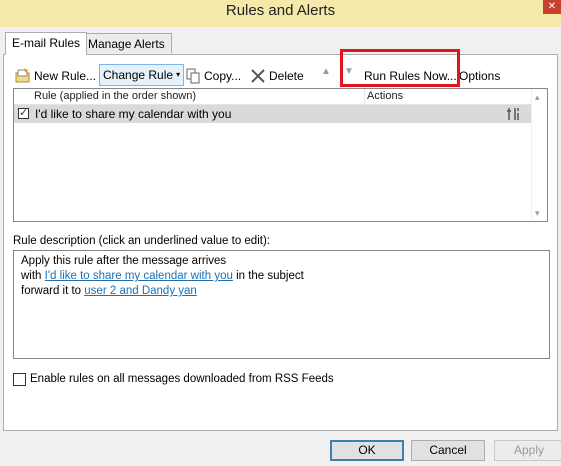  Describe the element at coordinates (133, 114) in the screenshot. I see `rule-name: I'd like to share my calendar with you` at that location.